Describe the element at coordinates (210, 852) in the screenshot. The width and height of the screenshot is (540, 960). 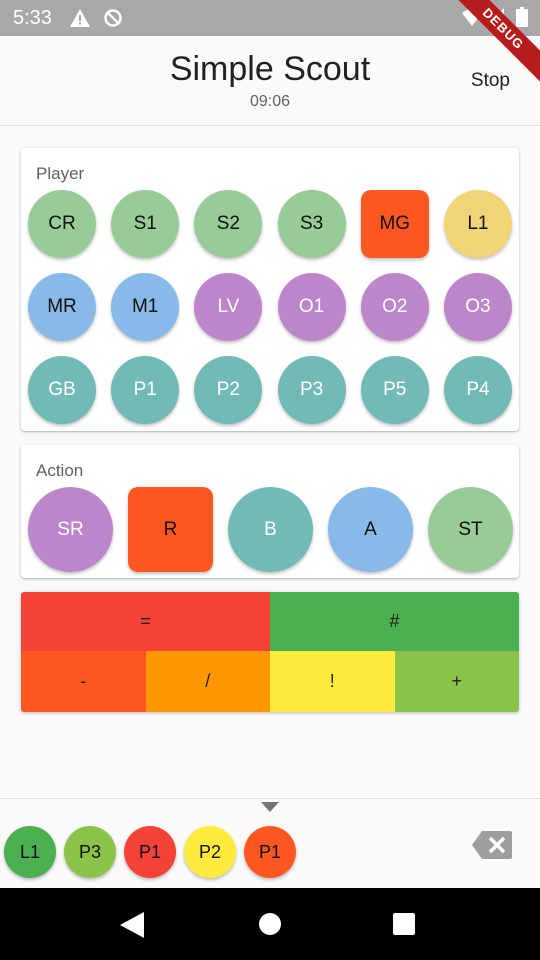
I see `history-item: P2` at that location.